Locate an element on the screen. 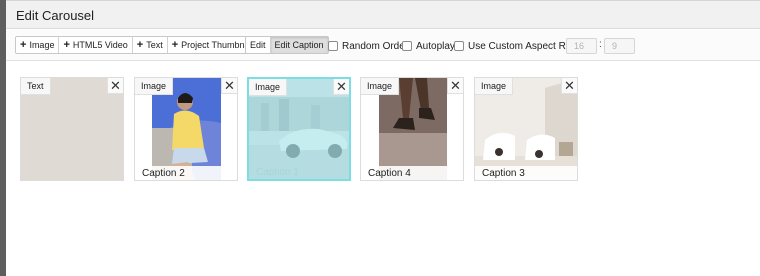 The height and width of the screenshot is (276, 760). aspect-ratio-width-input: 16 is located at coordinates (581, 46).